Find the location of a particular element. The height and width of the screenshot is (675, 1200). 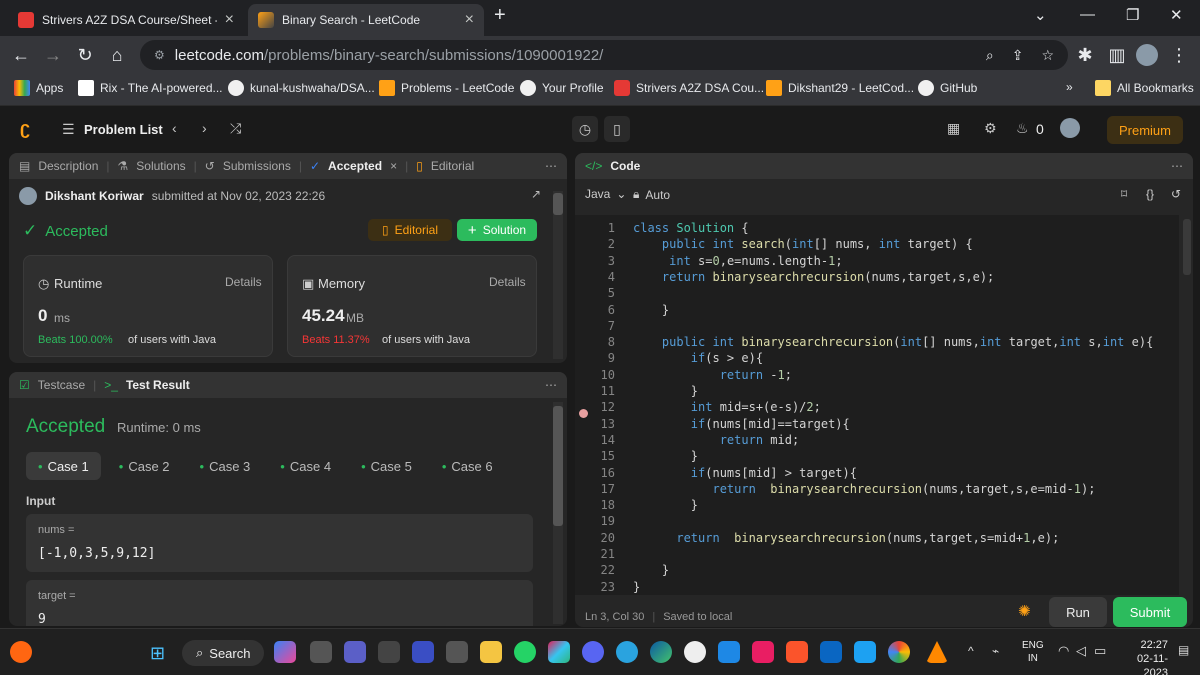

leetcode-logo: ʗ is located at coordinates (25, 128).